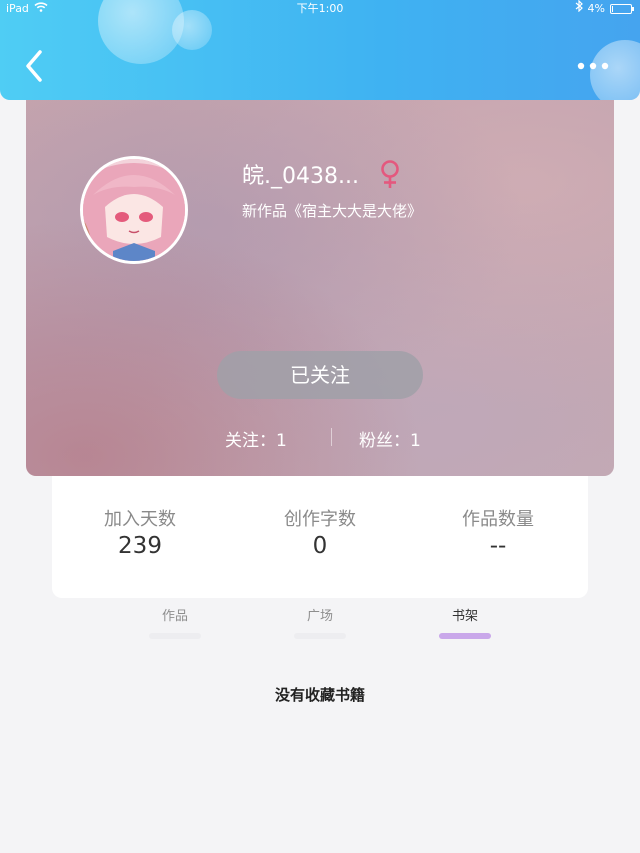 The image size is (640, 853). I want to click on empty-state-message: 没有收藏书籍, so click(319, 695).